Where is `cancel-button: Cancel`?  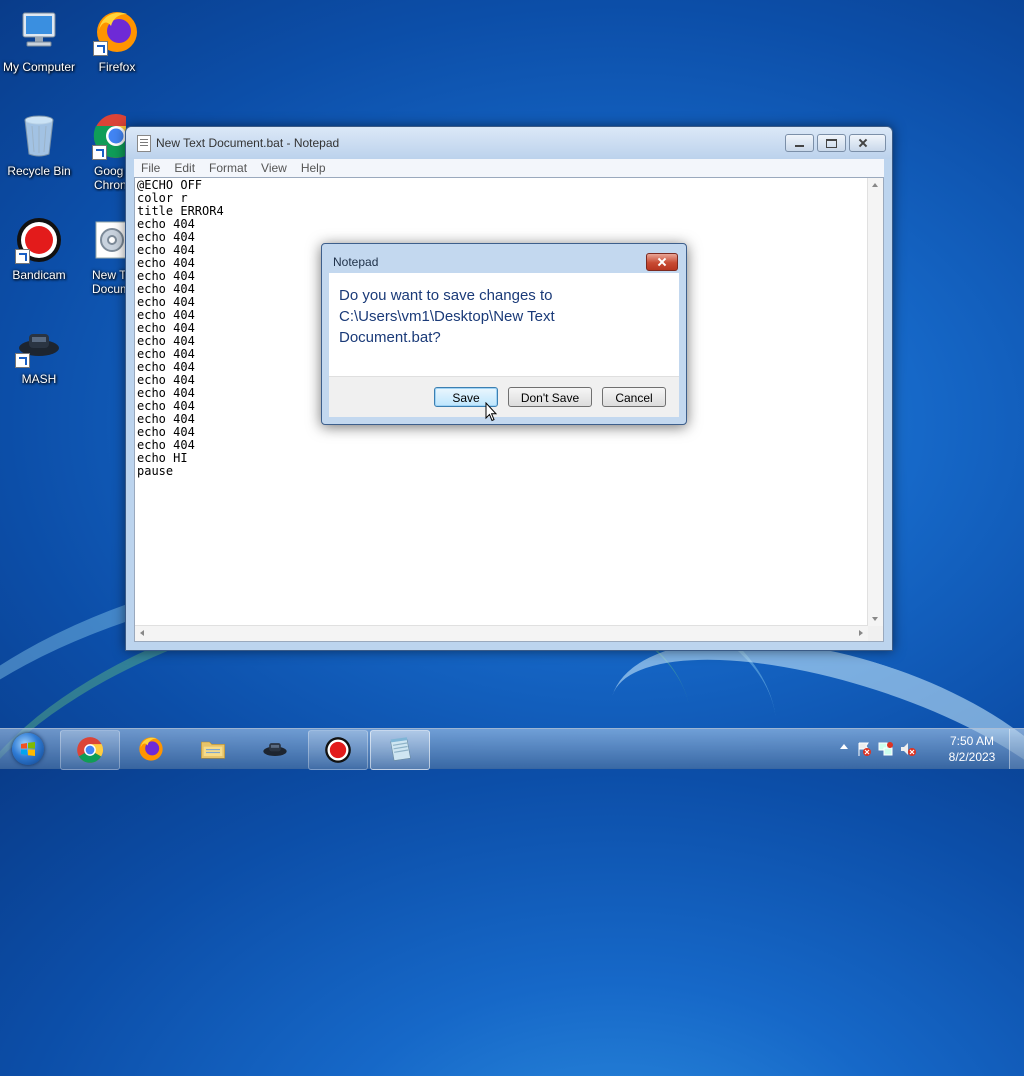 cancel-button: Cancel is located at coordinates (634, 397).